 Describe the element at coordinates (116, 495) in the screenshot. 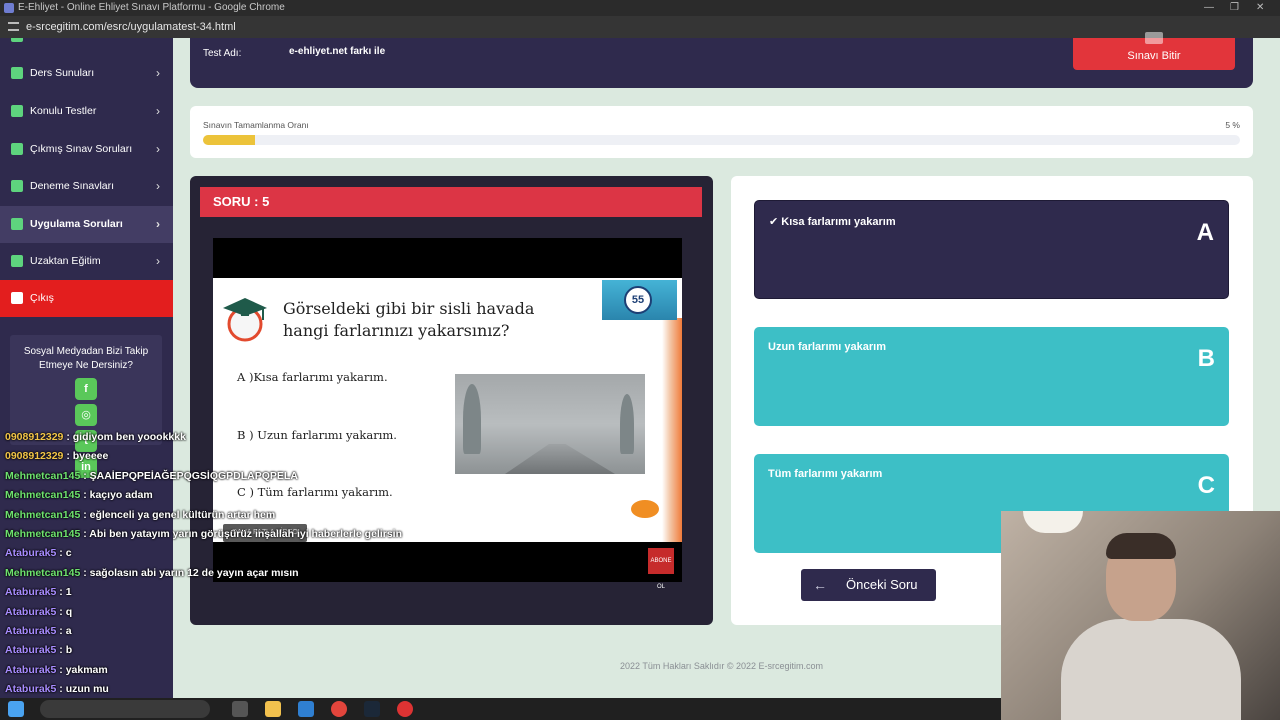

I see `chat-text: : kaçıyo adam` at that location.